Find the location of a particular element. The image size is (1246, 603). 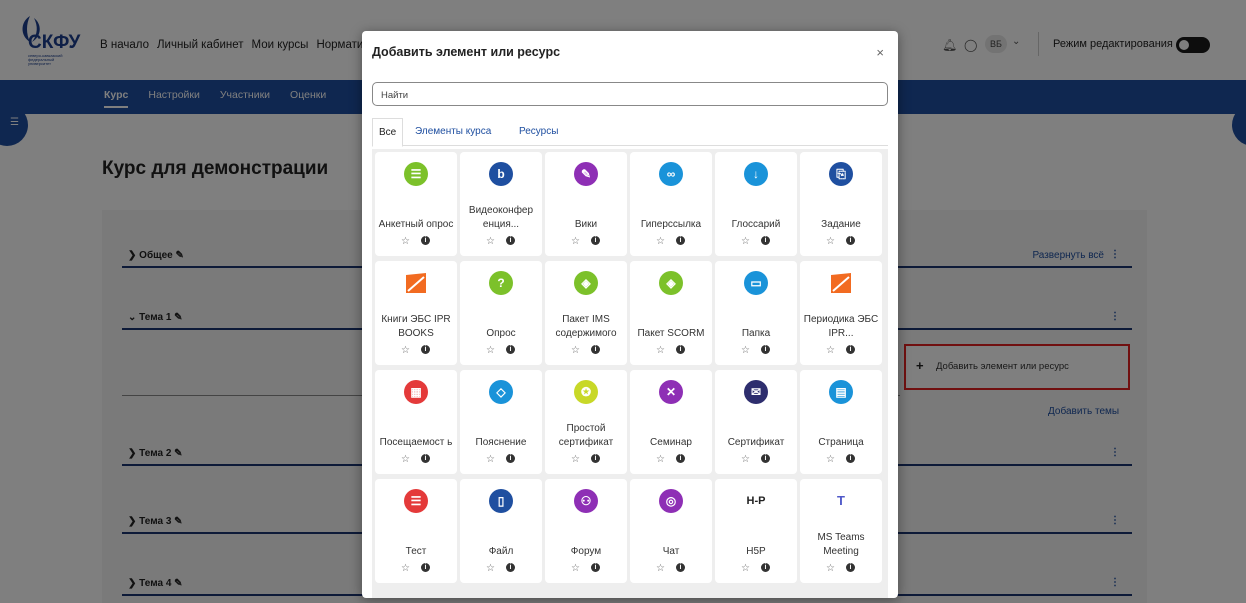

activity-card: ▤ Страница ☆ i is located at coordinates (841, 422).